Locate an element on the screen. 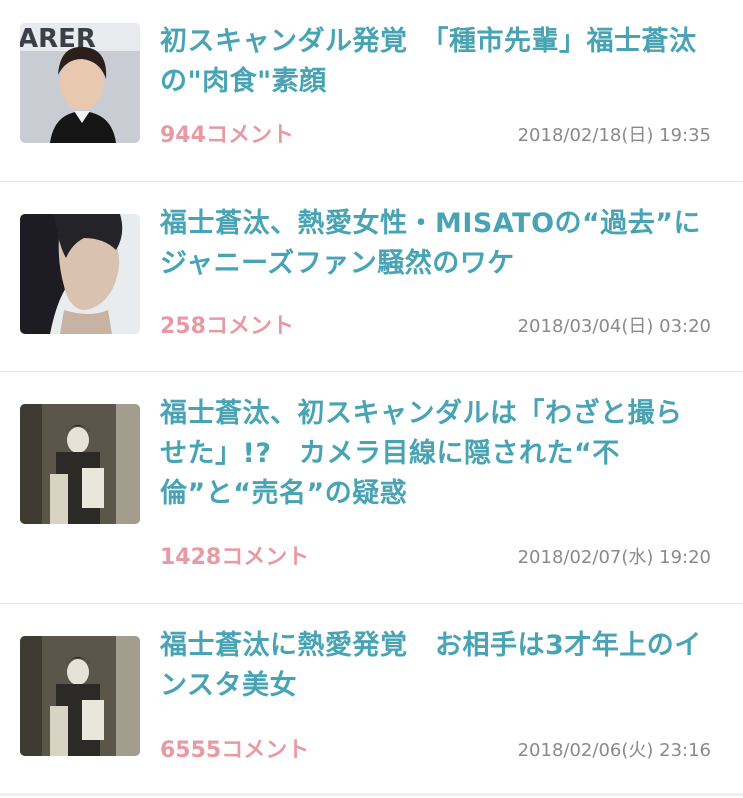 The width and height of the screenshot is (743, 798). comment-count: 258コメント is located at coordinates (227, 327).